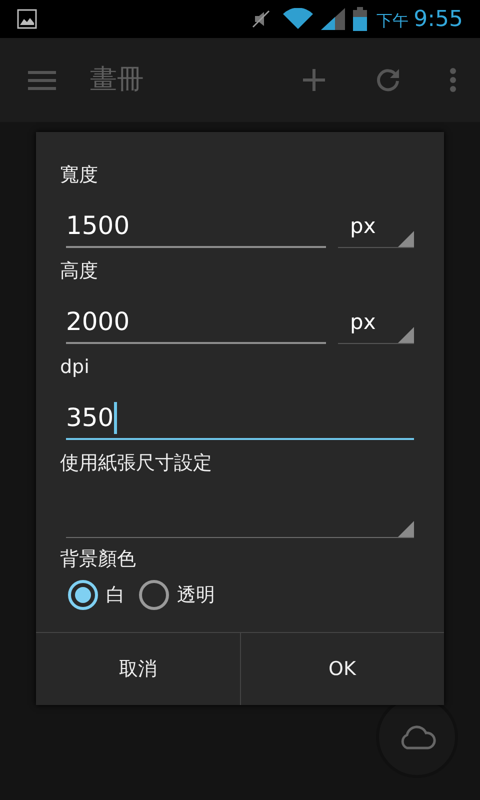 The width and height of the screenshot is (480, 800). I want to click on text-cursor, so click(115, 418).